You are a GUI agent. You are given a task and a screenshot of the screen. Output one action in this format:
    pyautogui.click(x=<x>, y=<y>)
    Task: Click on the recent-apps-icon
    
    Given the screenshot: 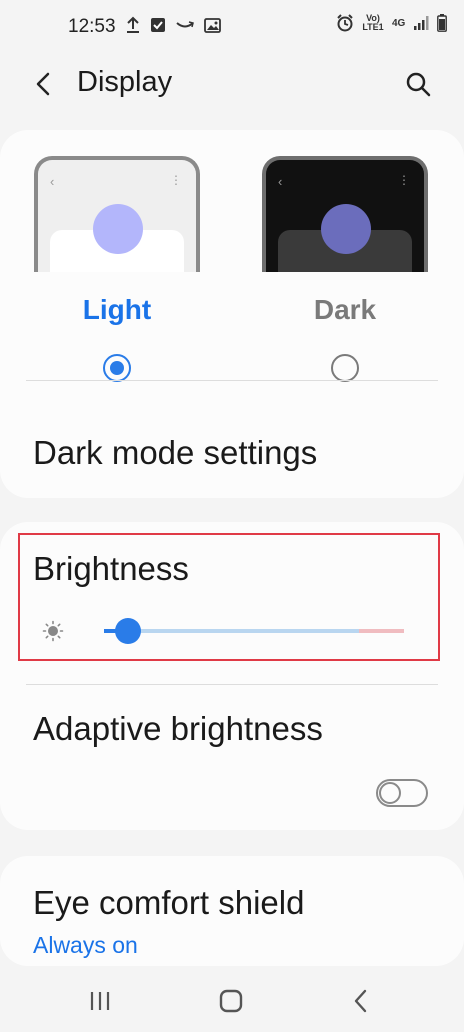 What is the action you would take?
    pyautogui.click(x=100, y=1001)
    